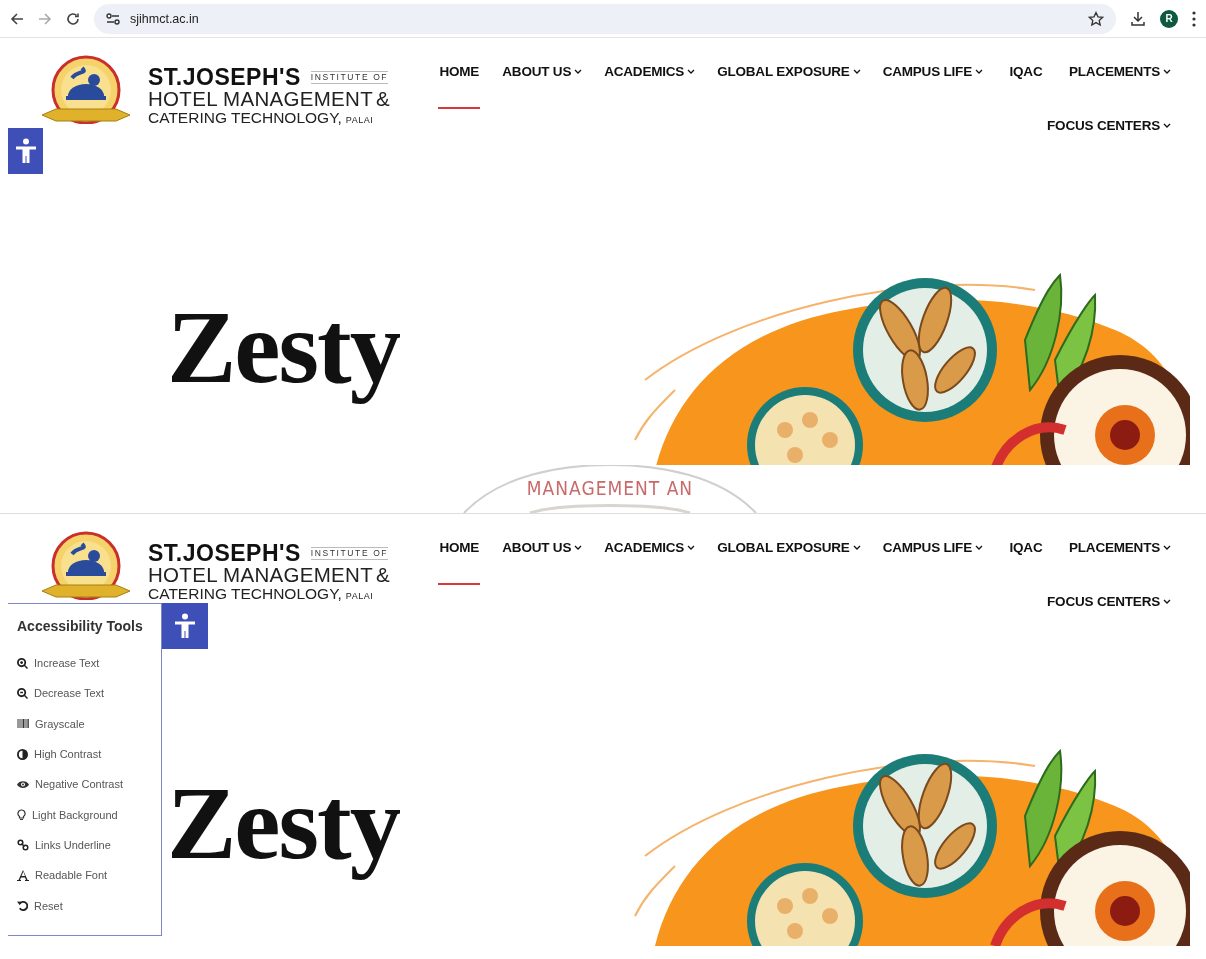 The width and height of the screenshot is (1206, 959). I want to click on bookmark-star-icon, so click(1096, 18).